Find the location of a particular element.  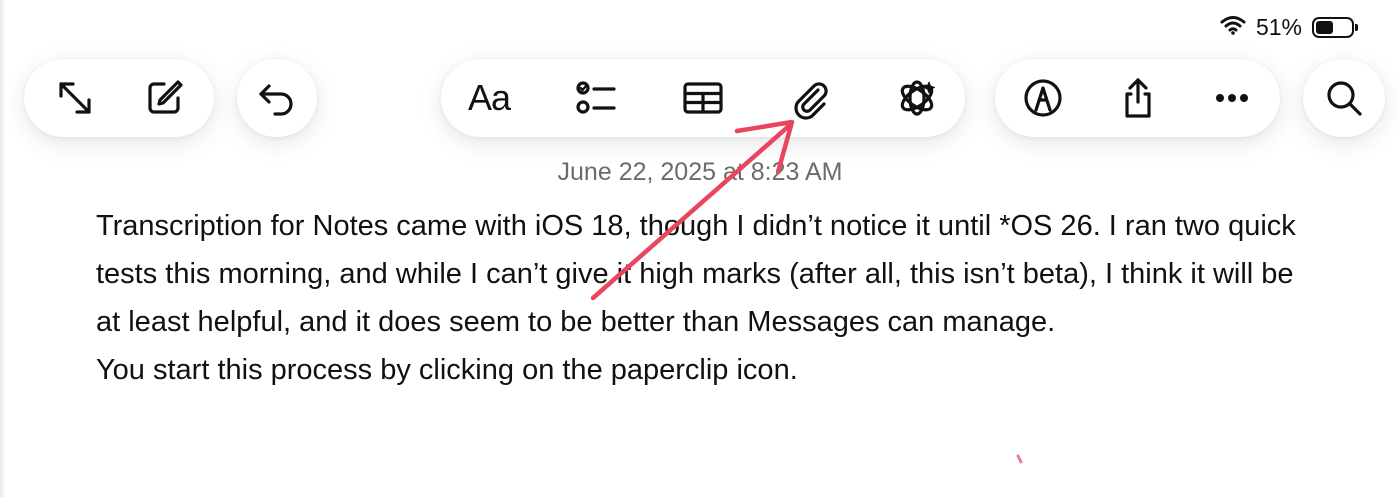

search-button is located at coordinates (1344, 98).